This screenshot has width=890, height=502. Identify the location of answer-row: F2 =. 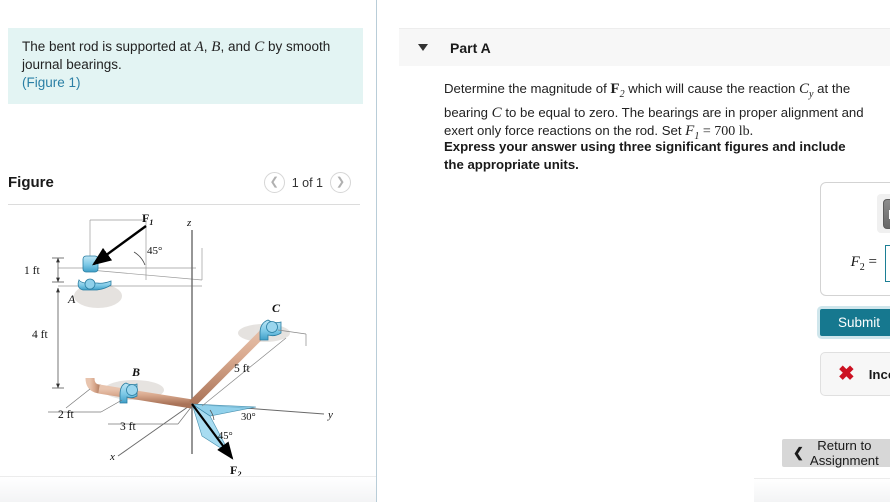
(862, 263).